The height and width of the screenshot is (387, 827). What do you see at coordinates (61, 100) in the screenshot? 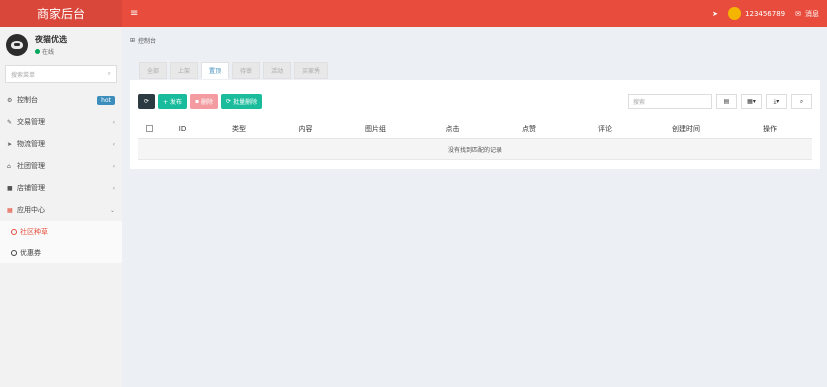
I see `sidebar-item-dashboard: ⚙ 控制台 hot` at bounding box center [61, 100].